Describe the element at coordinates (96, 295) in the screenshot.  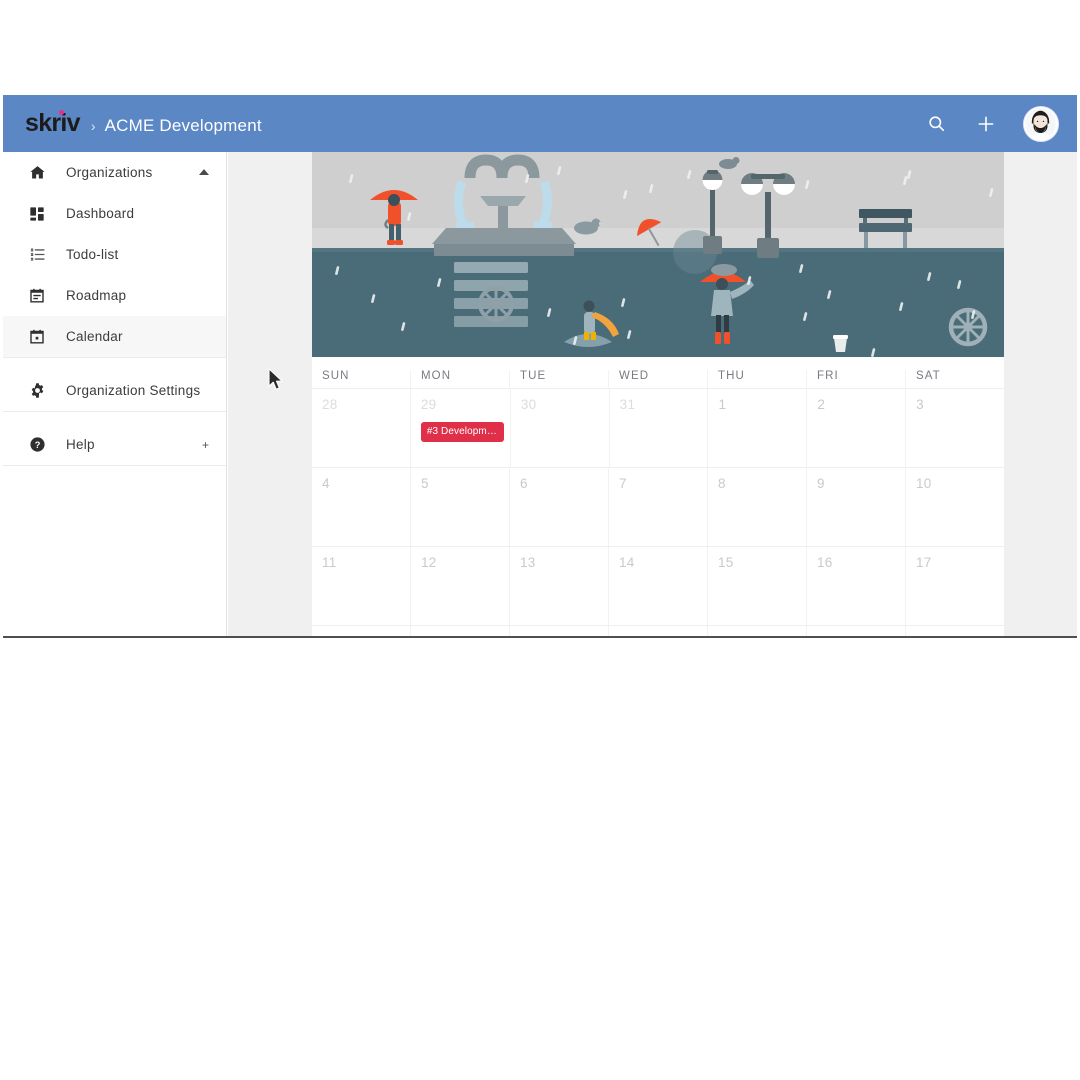
I see `sidebar-item-label: Roadmap` at that location.